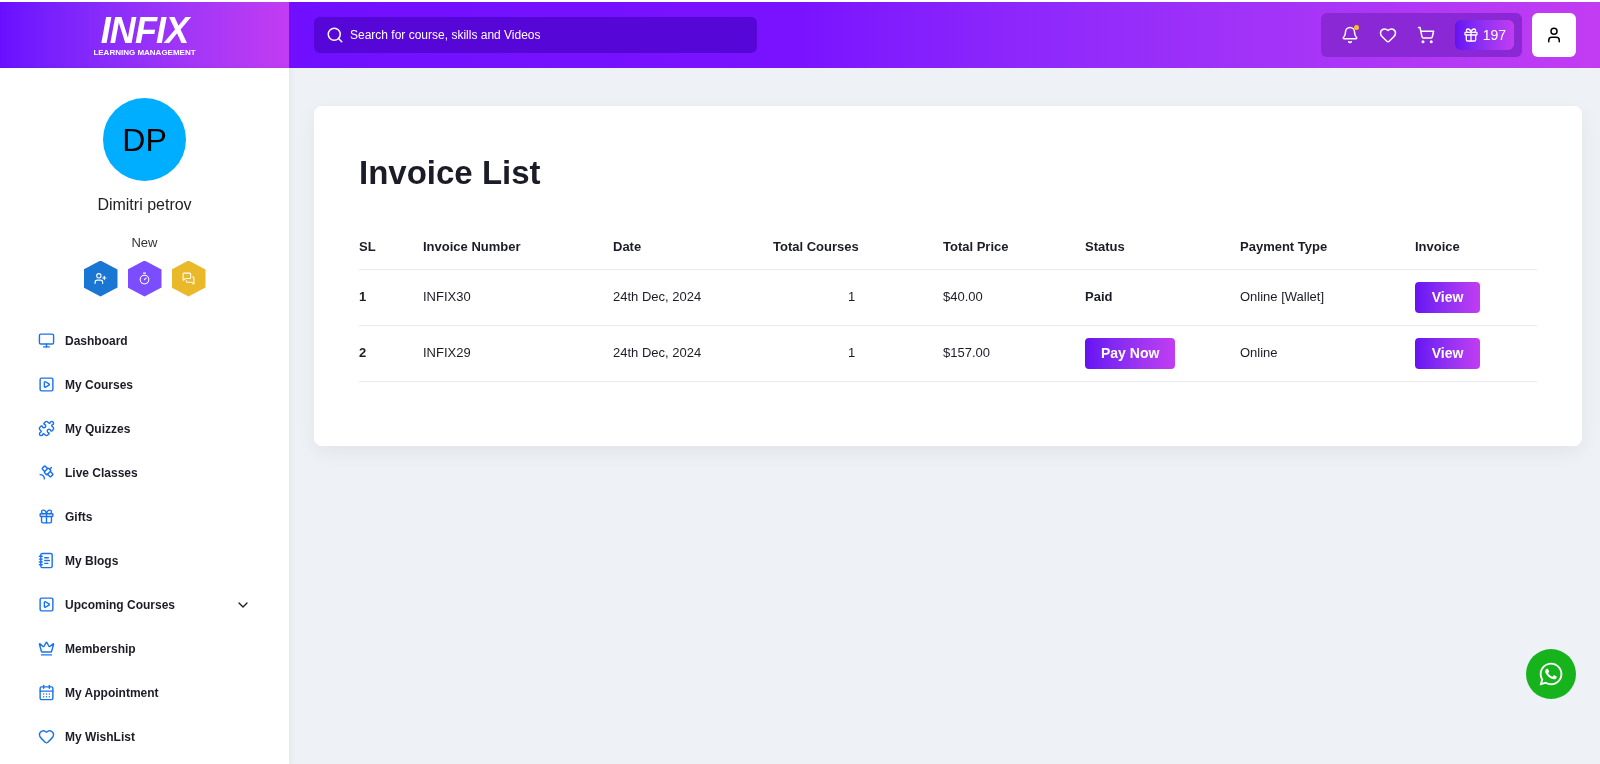  What do you see at coordinates (112, 693) in the screenshot?
I see `sidebar-label: My Appointment` at bounding box center [112, 693].